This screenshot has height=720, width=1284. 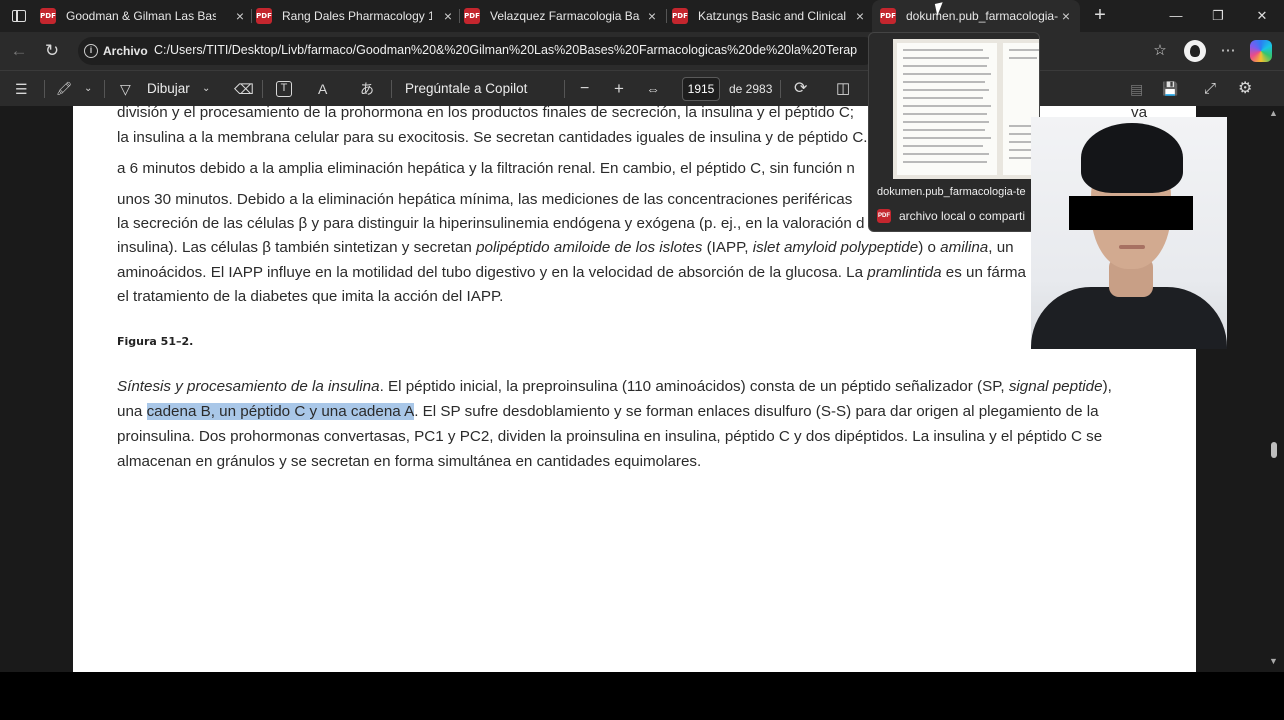 I want to click on tab-title: Rang Dales Pharmacology 10th, so click(x=357, y=16).